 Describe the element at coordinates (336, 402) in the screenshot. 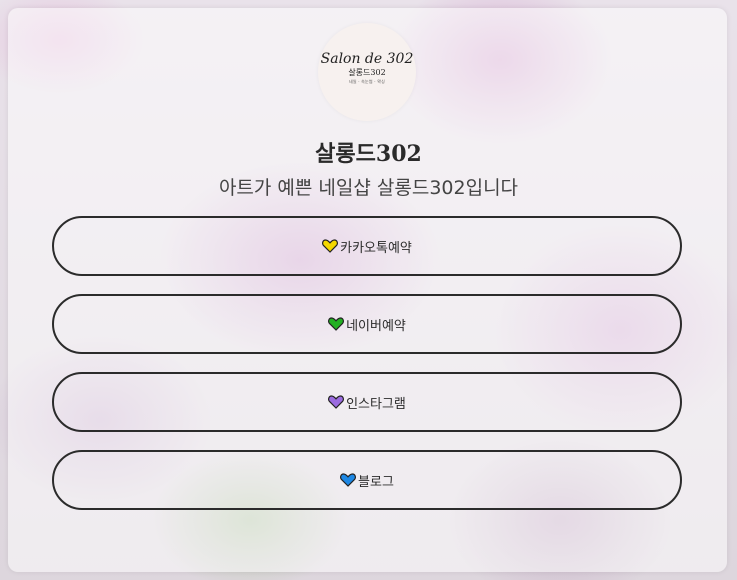

I see `purple-heart-icon` at that location.